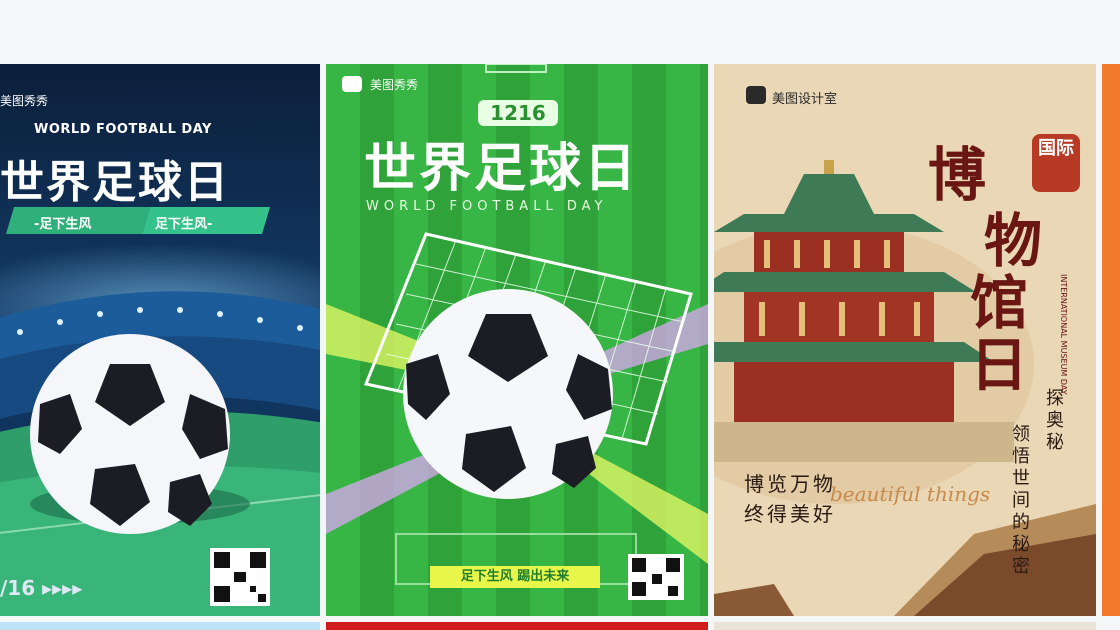 The image size is (1120, 630). Describe the element at coordinates (1053, 421) in the screenshot. I see `vertical-text-1: 探奥秘` at that location.